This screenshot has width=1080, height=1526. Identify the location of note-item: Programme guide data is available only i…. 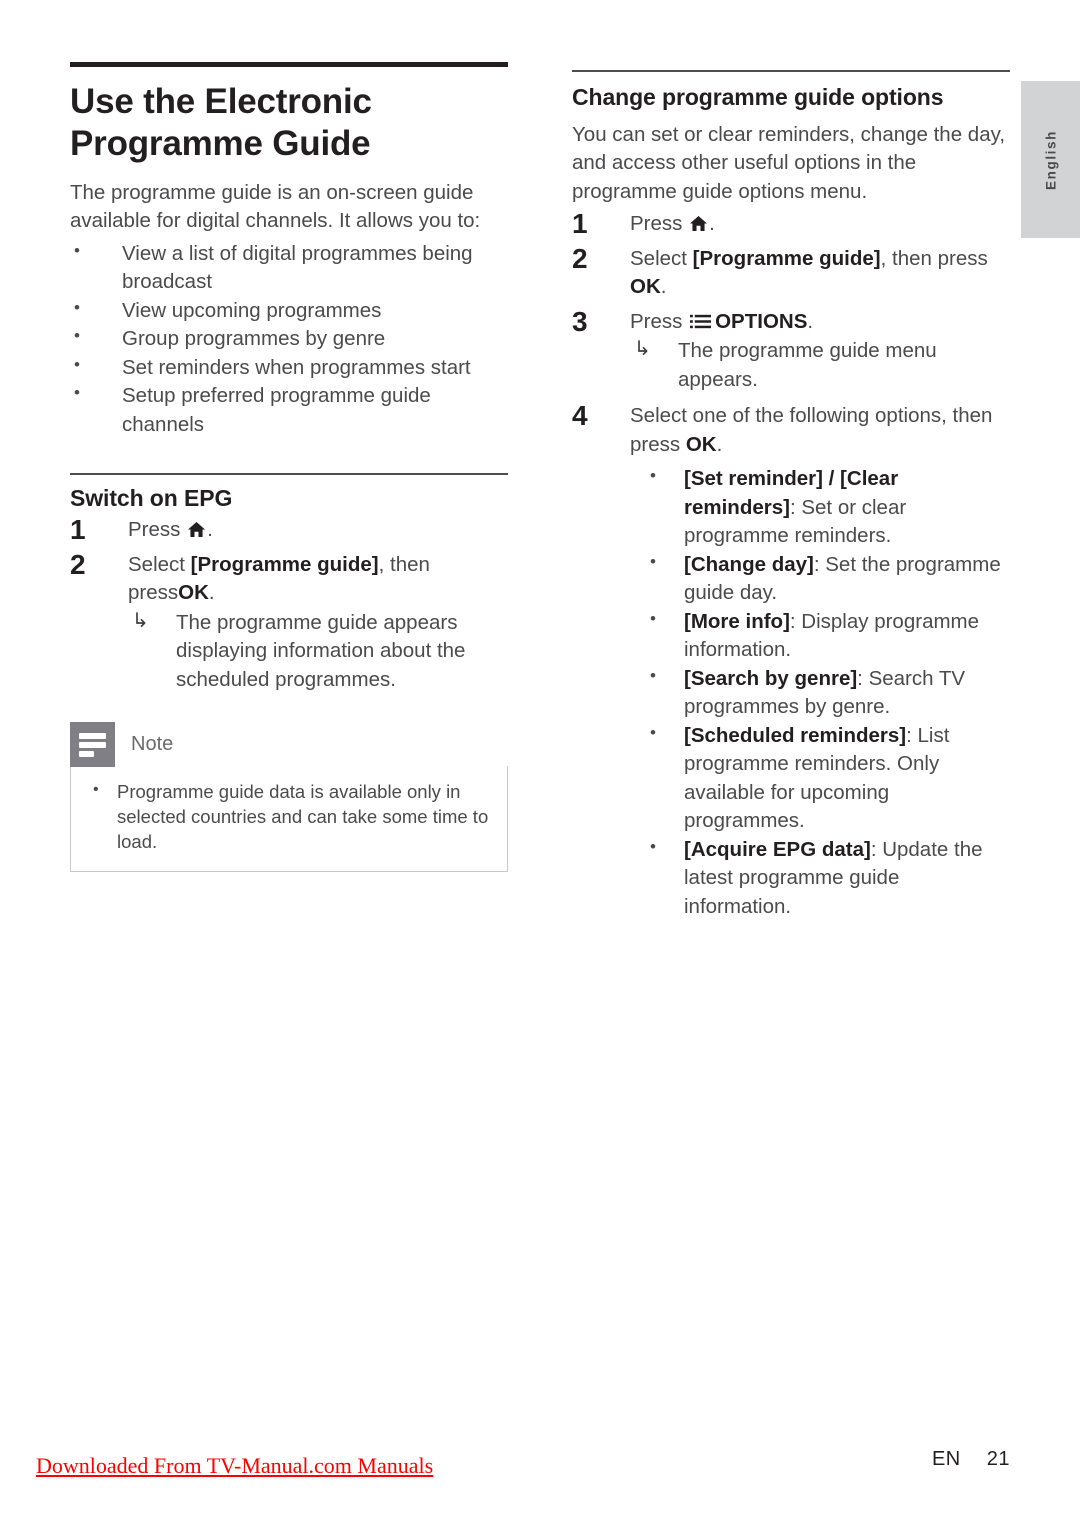
(289, 817).